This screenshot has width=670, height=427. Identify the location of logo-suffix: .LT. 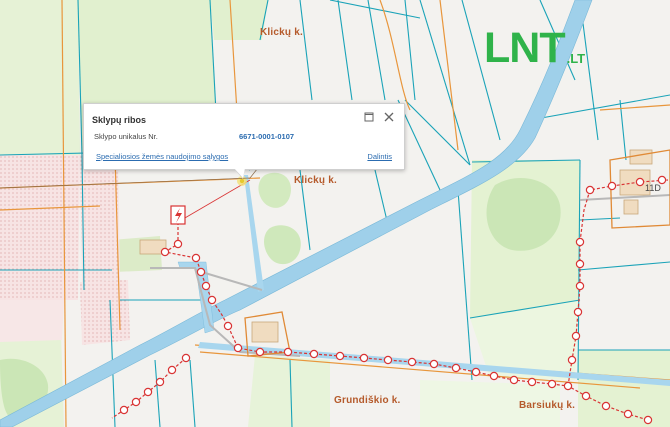
(576, 58).